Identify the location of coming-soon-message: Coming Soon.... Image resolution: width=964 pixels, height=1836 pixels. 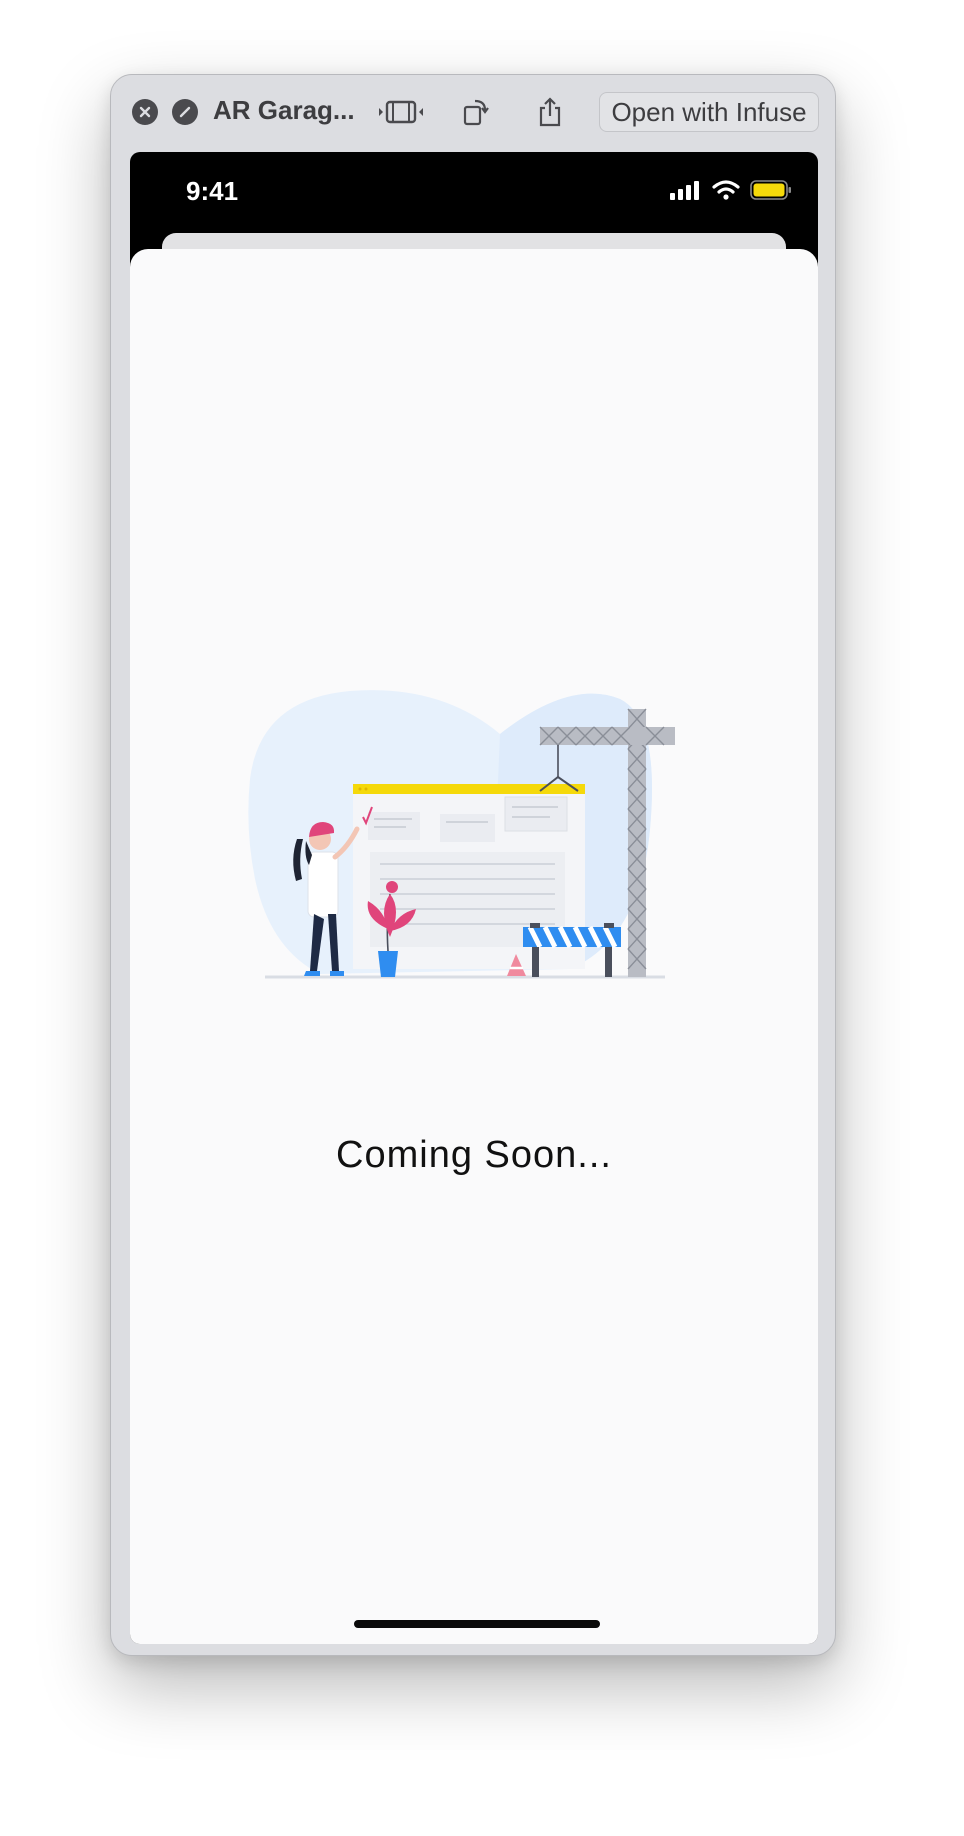
(474, 1155).